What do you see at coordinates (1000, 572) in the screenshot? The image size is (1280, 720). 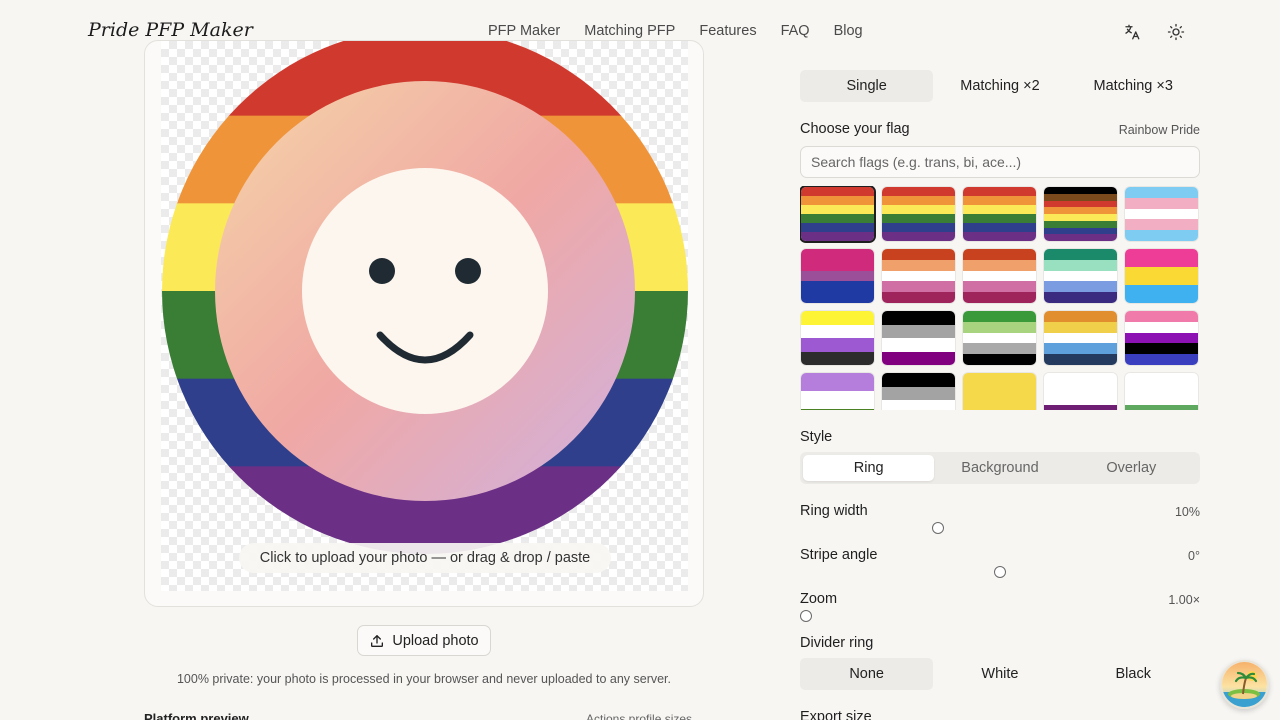 I see `stripe-angle-slider` at bounding box center [1000, 572].